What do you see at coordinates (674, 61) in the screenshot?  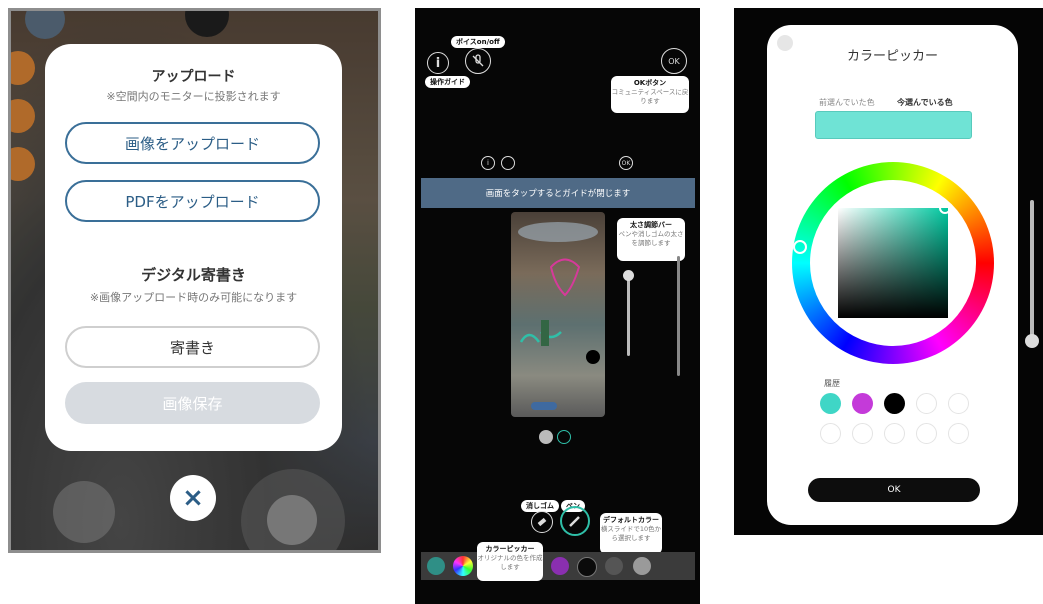 I see `ok-circle-button: OK` at bounding box center [674, 61].